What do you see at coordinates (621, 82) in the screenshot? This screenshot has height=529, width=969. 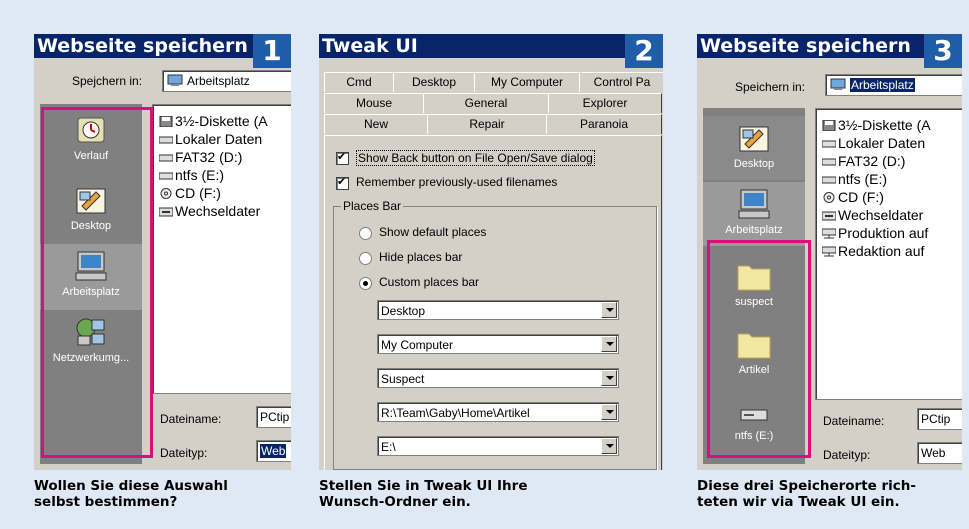 I see `tab-control-panel: Control Pa` at bounding box center [621, 82].